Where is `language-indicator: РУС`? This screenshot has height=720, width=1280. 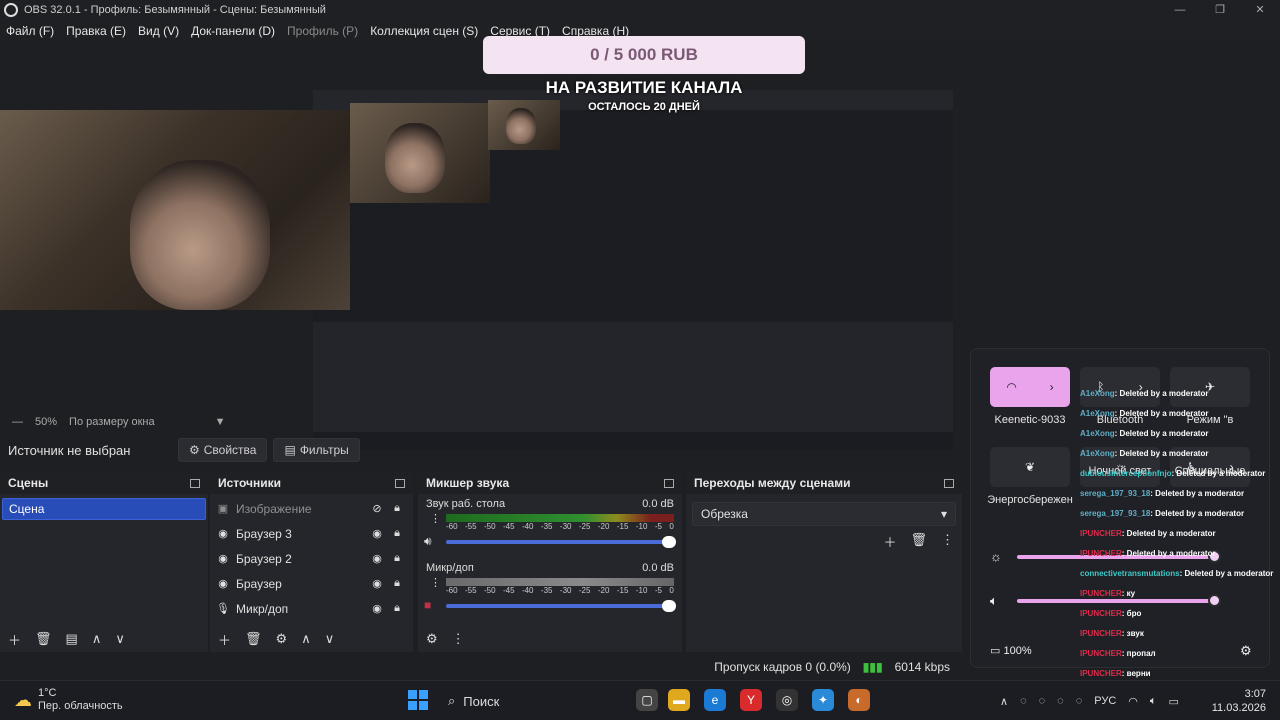 language-indicator: РУС is located at coordinates (1105, 701).